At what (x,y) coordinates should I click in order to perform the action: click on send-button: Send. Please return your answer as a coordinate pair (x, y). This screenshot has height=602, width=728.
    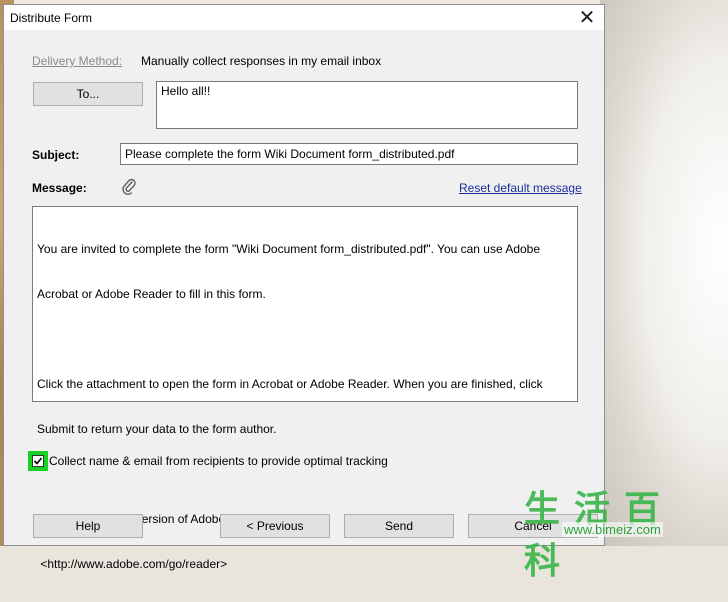
    Looking at the image, I should click on (399, 526).